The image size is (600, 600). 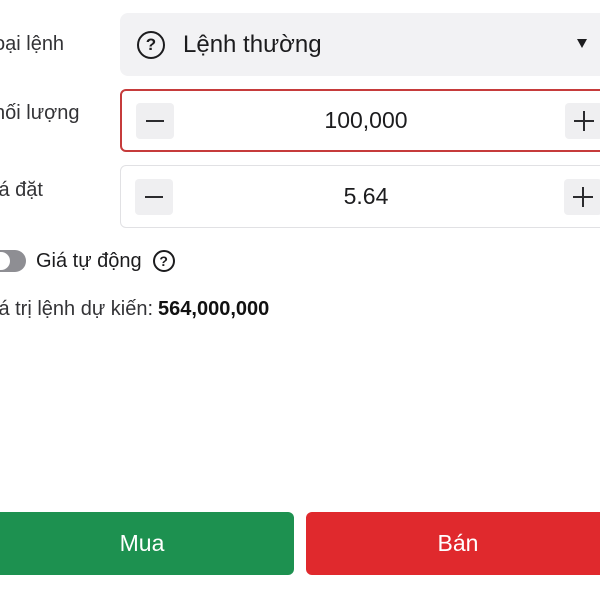 I want to click on estimated-value-row: iá trị lệnh dự kiến: 564,000,000, so click(x=134, y=309).